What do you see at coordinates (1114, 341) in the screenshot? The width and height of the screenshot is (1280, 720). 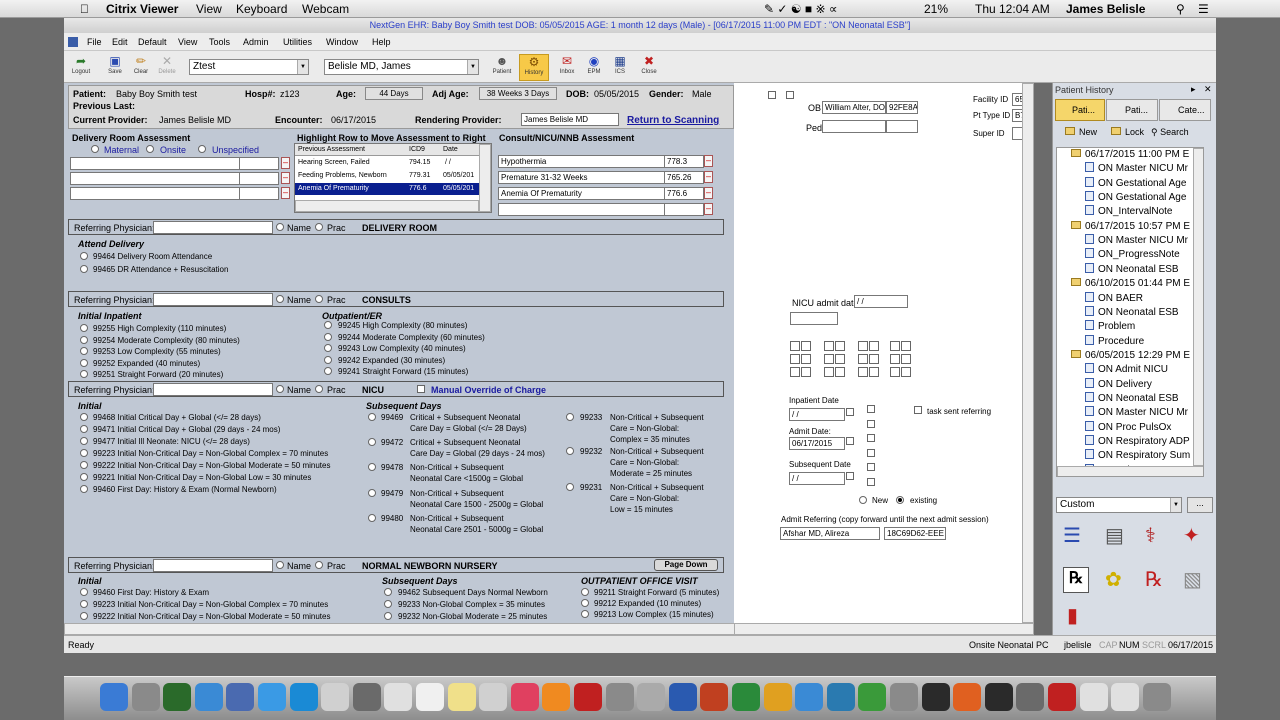 I see `history-document: Procedure` at bounding box center [1114, 341].